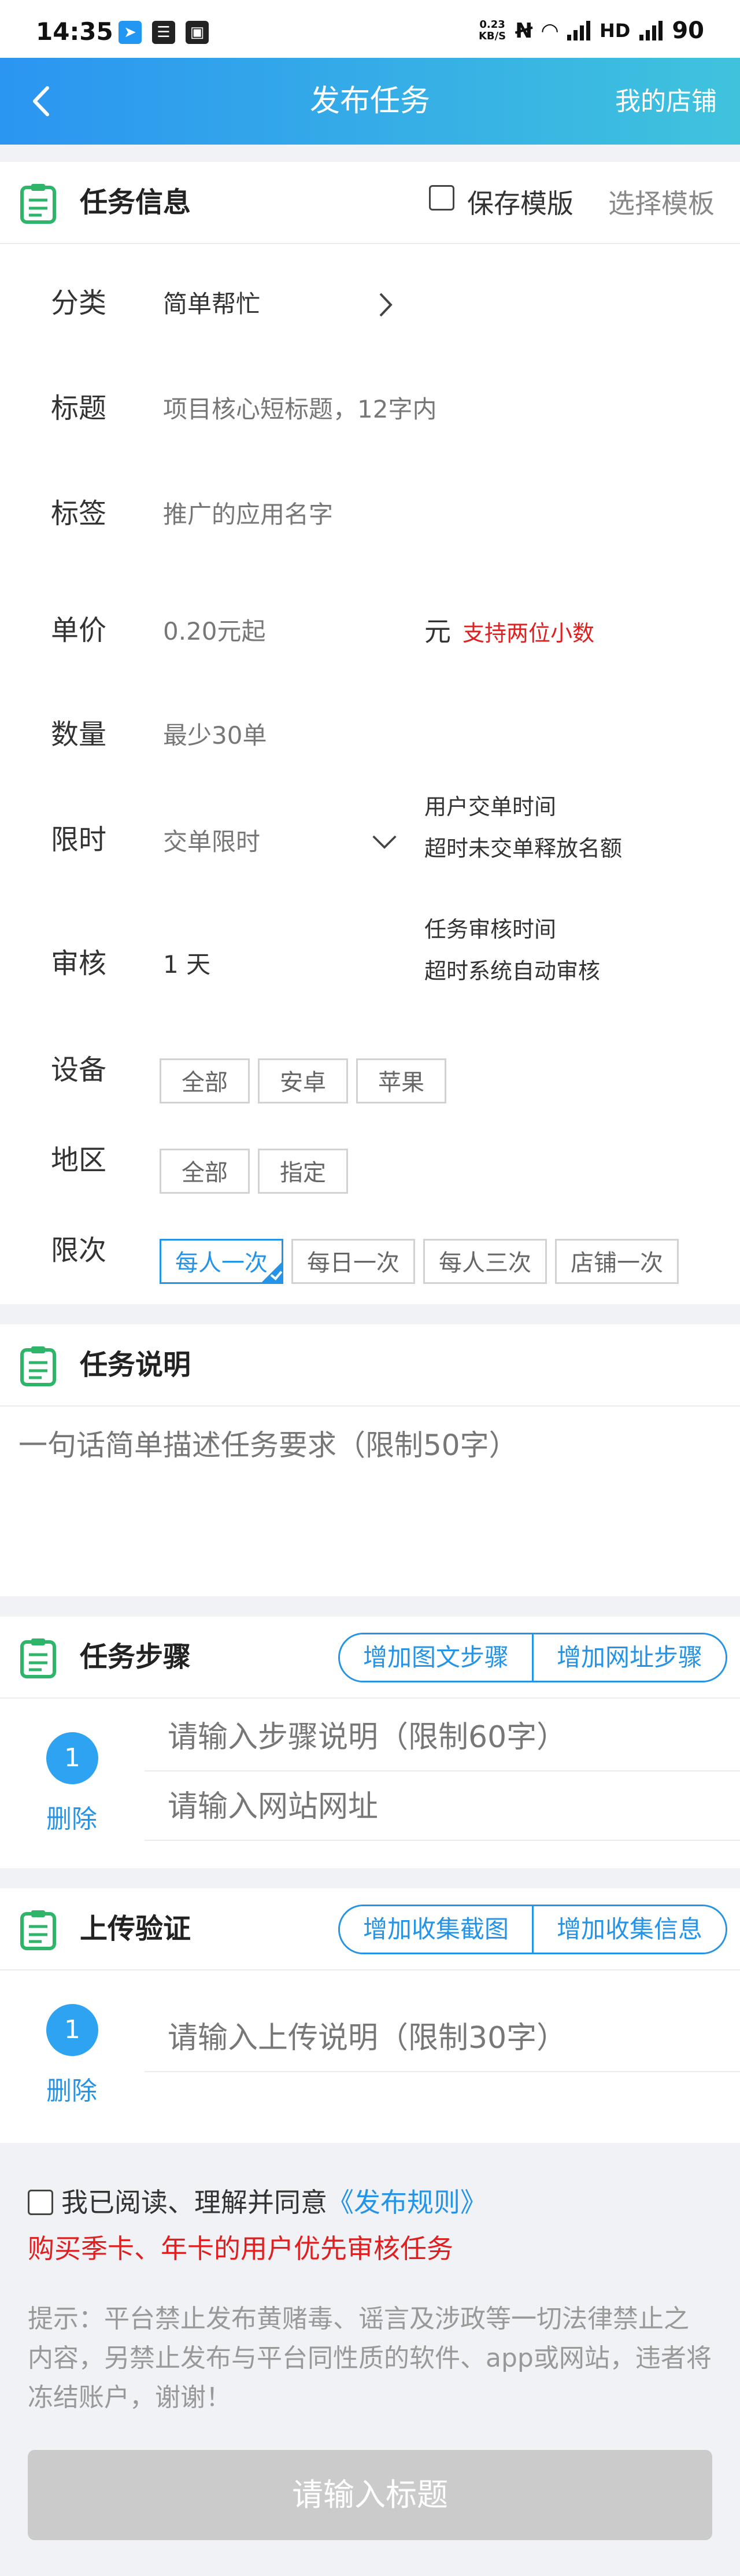 The height and width of the screenshot is (2576, 740). I want to click on task-desc-header: 任务说明, so click(370, 1365).